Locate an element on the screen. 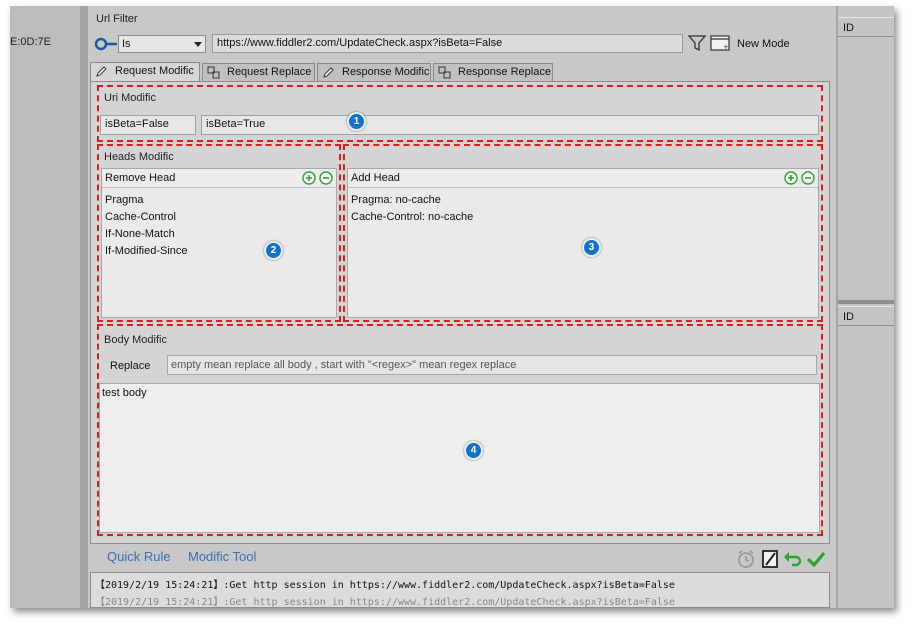 Image resolution: width=917 pixels, height=626 pixels. replace-label: Replace is located at coordinates (130, 366).